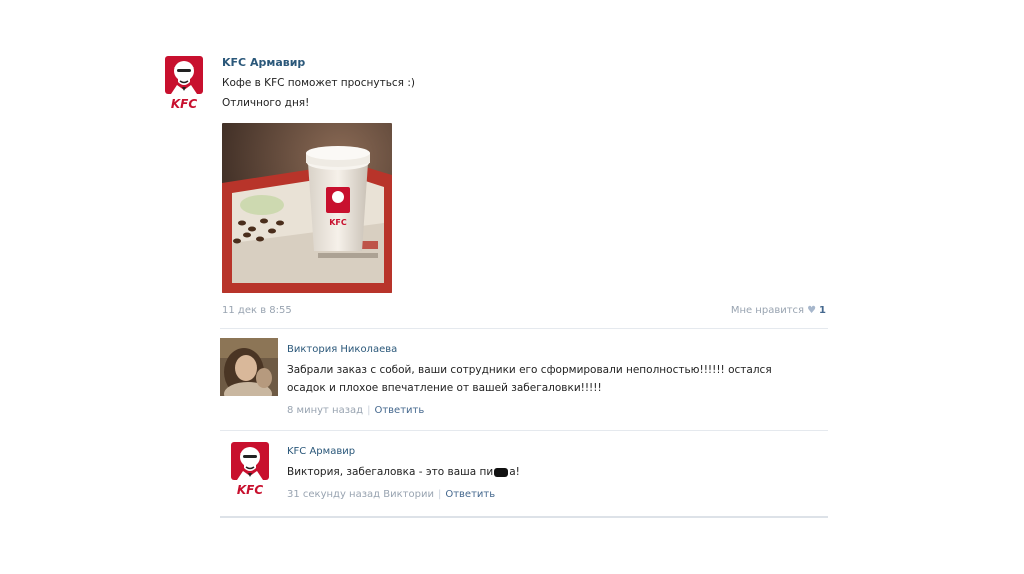 This screenshot has width=1024, height=574. I want to click on comment-meta: 31 секунду назад Виктории | Ответить, so click(391, 494).